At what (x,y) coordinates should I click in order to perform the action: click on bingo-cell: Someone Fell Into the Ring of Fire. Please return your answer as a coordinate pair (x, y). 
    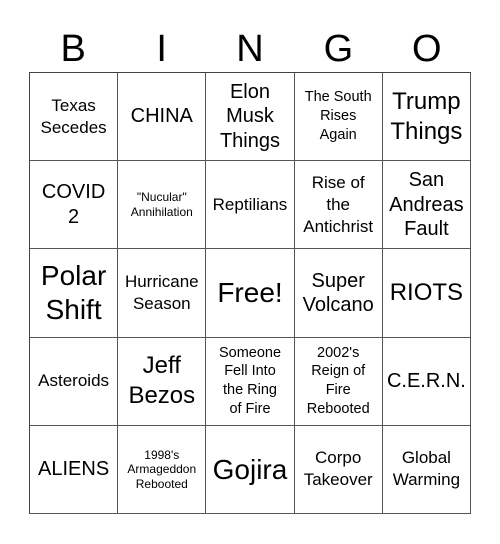
    Looking at the image, I should click on (250, 381).